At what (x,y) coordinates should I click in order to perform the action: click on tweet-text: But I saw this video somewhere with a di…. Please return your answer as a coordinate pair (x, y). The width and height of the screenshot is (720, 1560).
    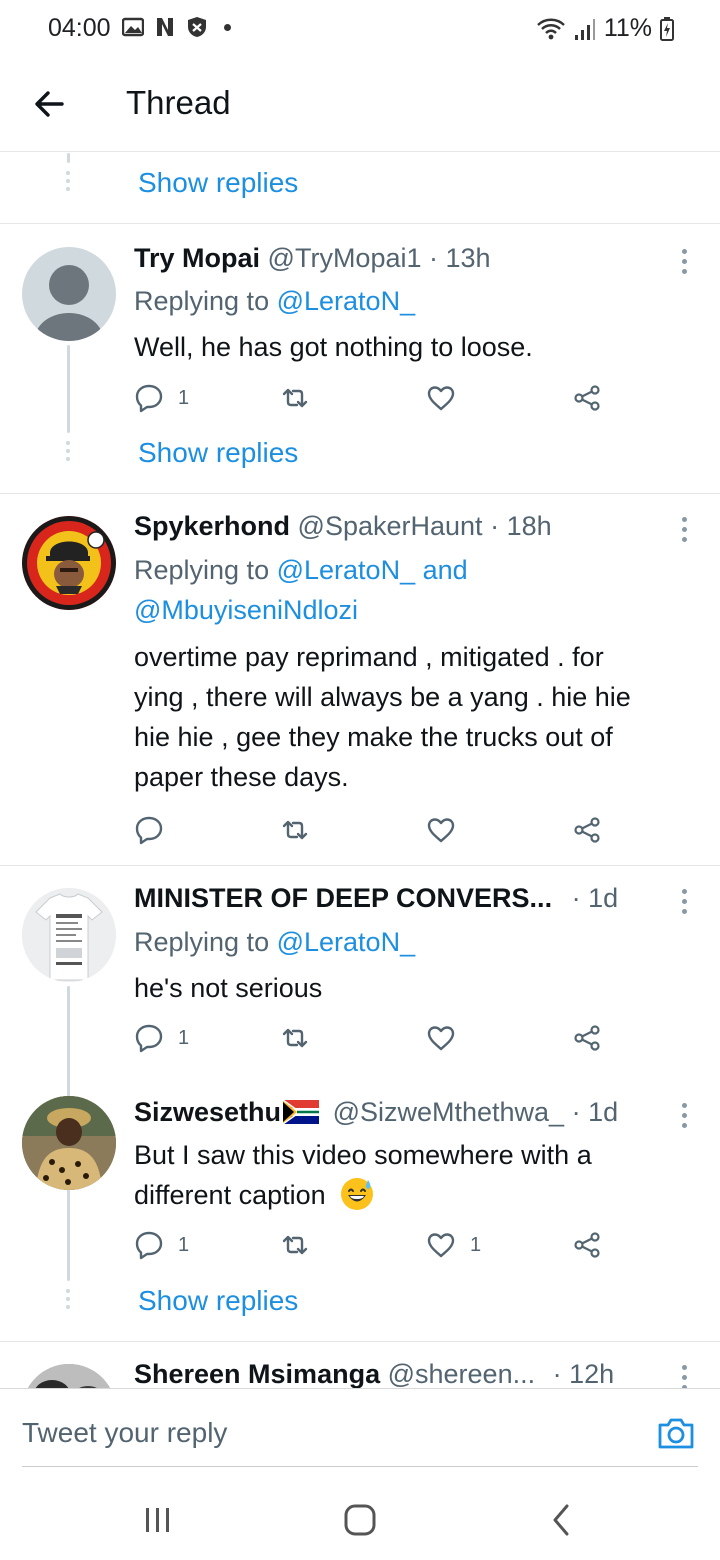
    Looking at the image, I should click on (363, 1175).